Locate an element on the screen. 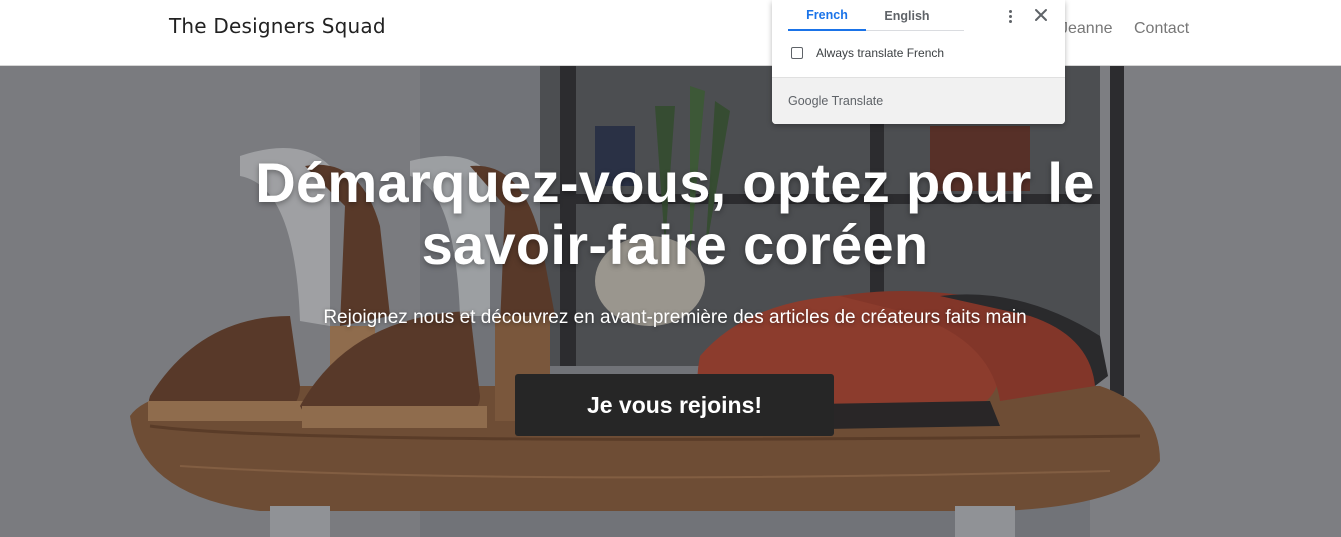  tab-english: English is located at coordinates (907, 15).